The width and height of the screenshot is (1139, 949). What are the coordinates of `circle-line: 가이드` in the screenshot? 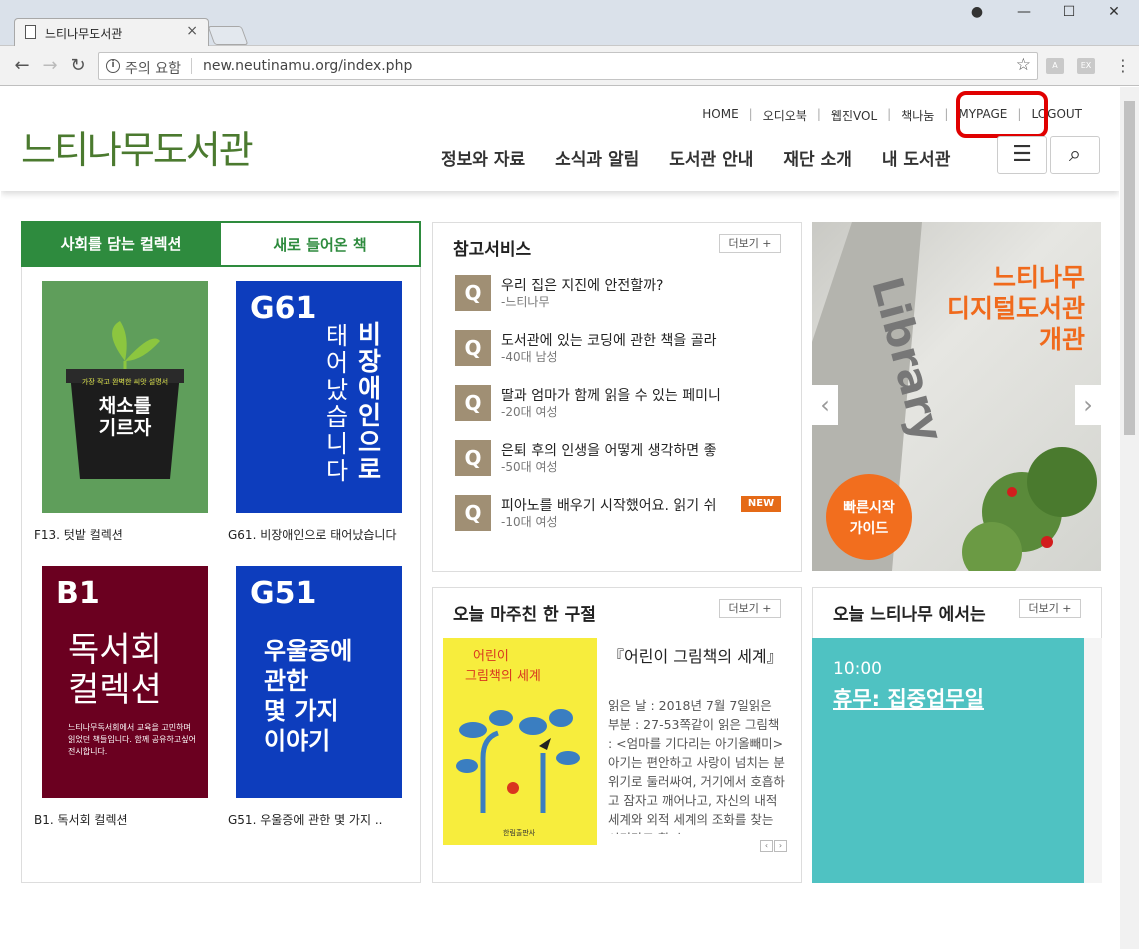 It's located at (869, 529).